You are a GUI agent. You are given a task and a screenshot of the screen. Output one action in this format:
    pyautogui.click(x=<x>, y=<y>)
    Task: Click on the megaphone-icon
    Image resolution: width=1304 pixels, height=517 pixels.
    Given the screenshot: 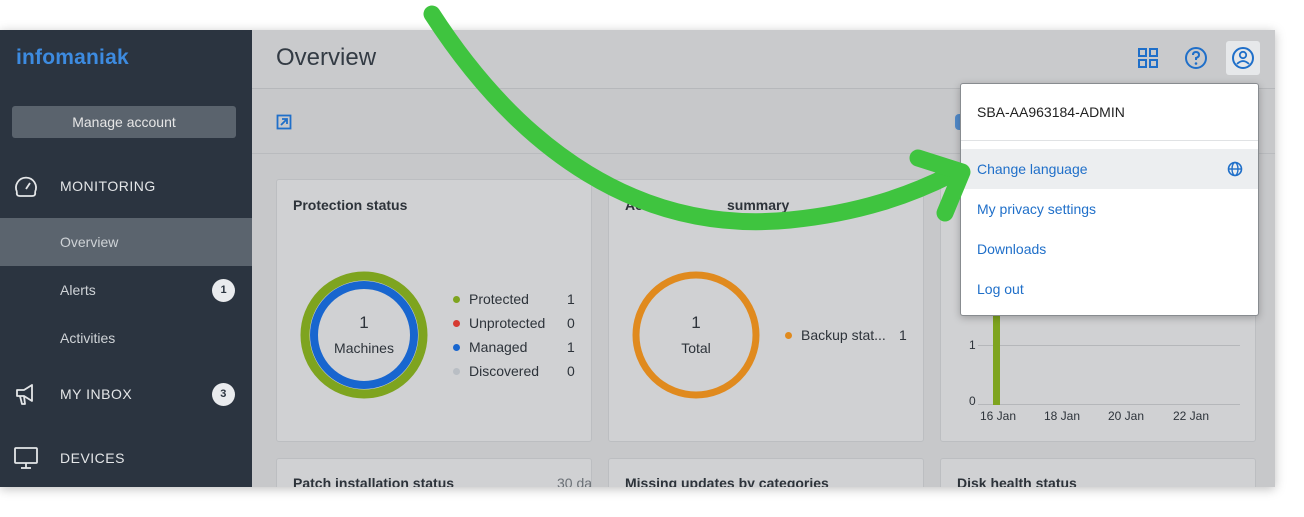 What is the action you would take?
    pyautogui.click(x=24, y=394)
    